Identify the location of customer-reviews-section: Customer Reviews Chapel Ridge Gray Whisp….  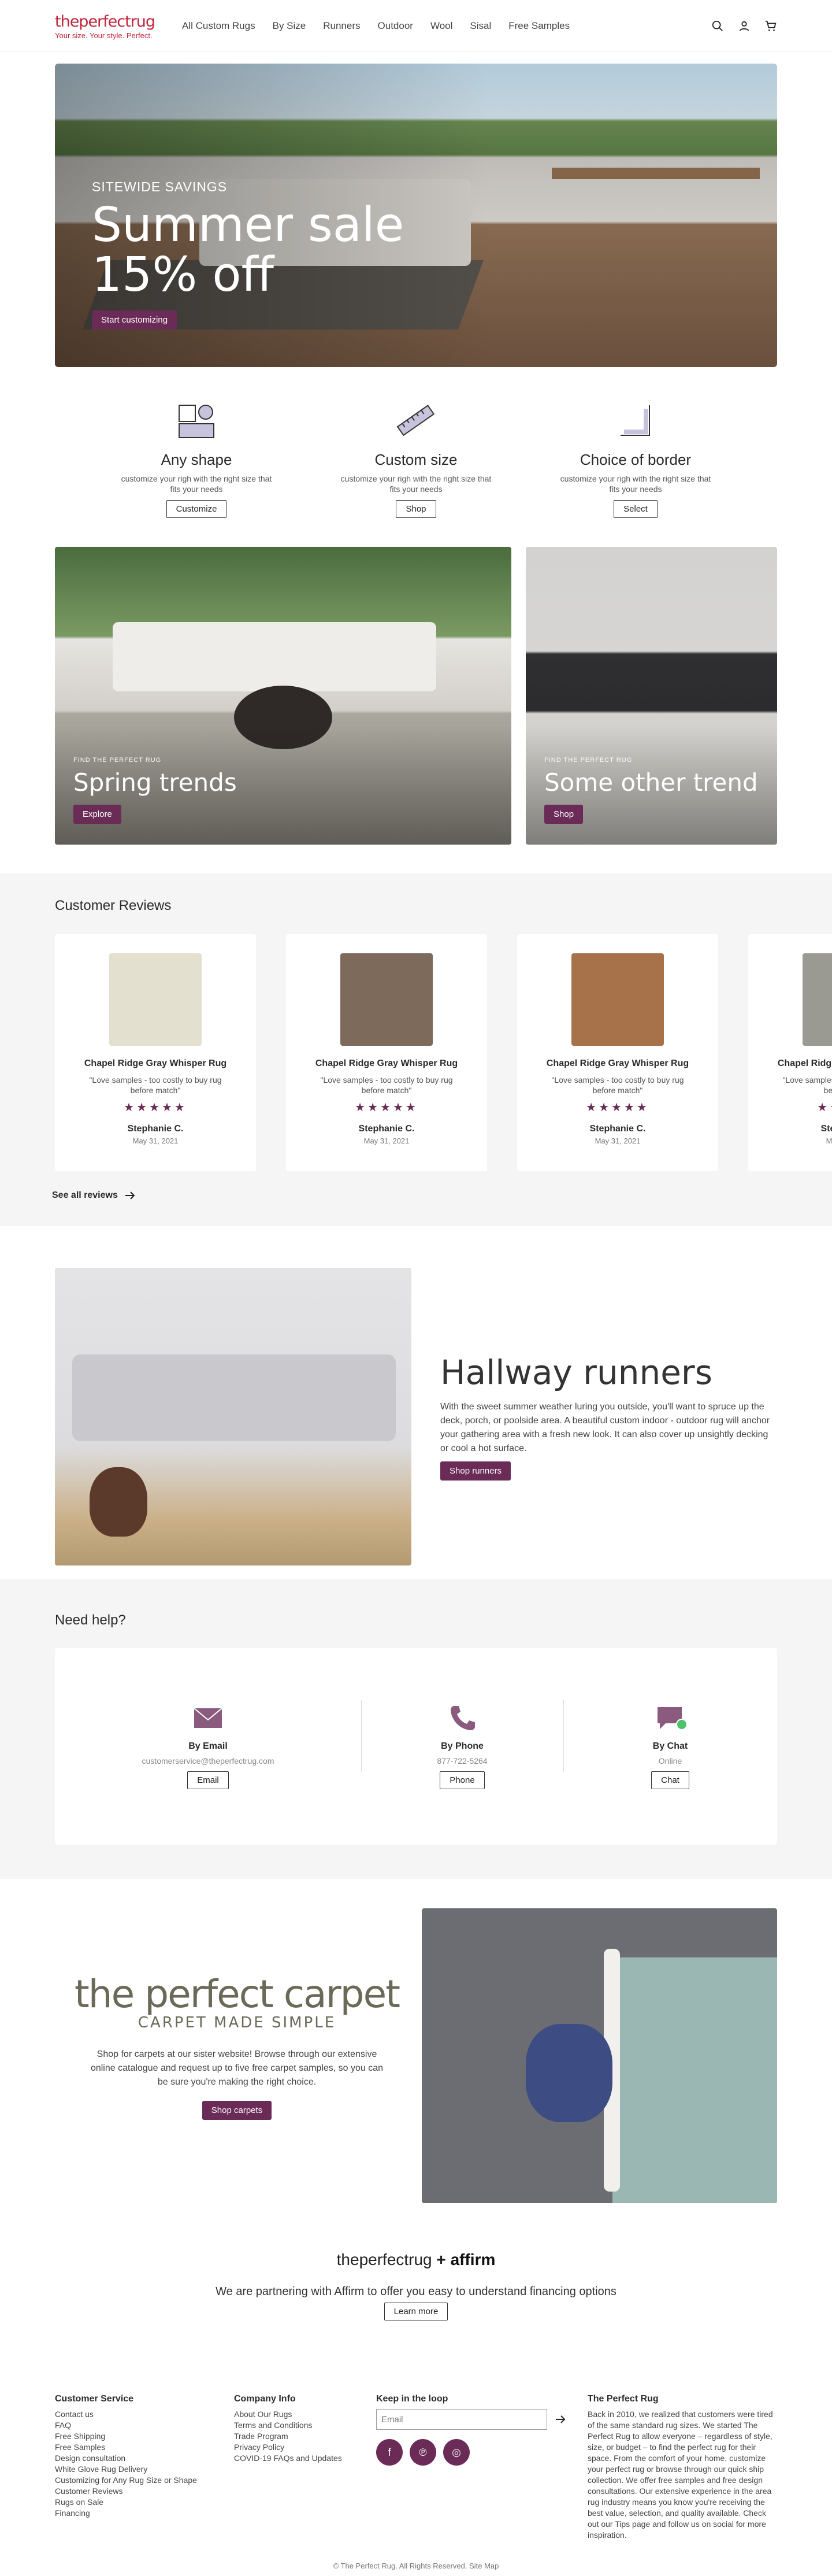
(416, 1050).